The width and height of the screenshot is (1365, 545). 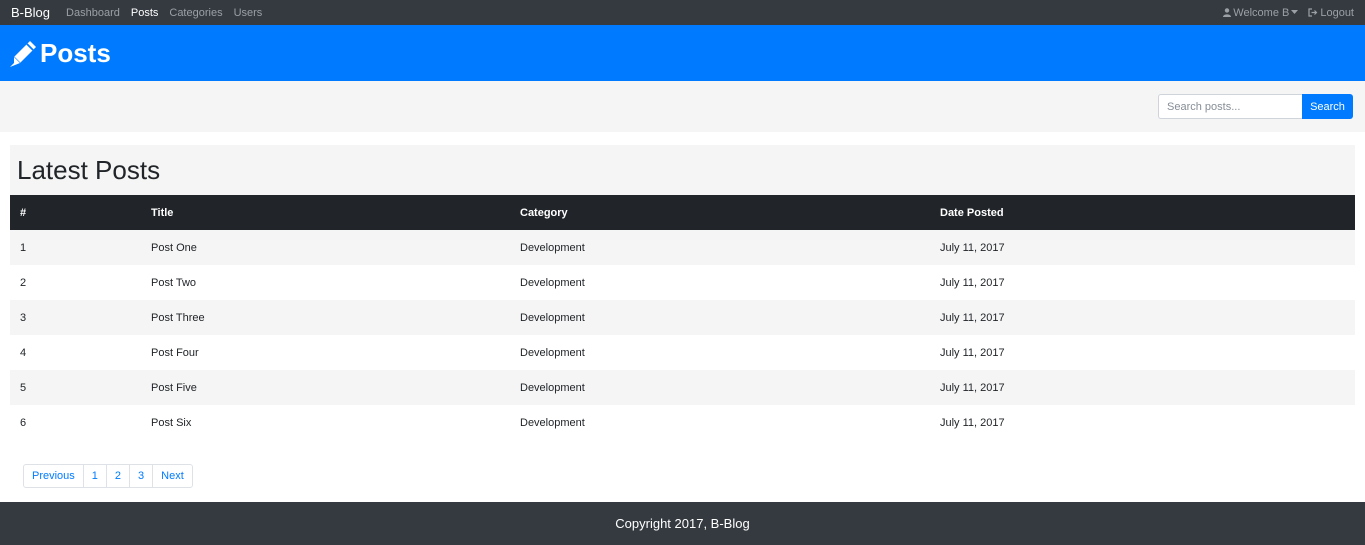 I want to click on pagination-page-3: 3, so click(x=141, y=476).